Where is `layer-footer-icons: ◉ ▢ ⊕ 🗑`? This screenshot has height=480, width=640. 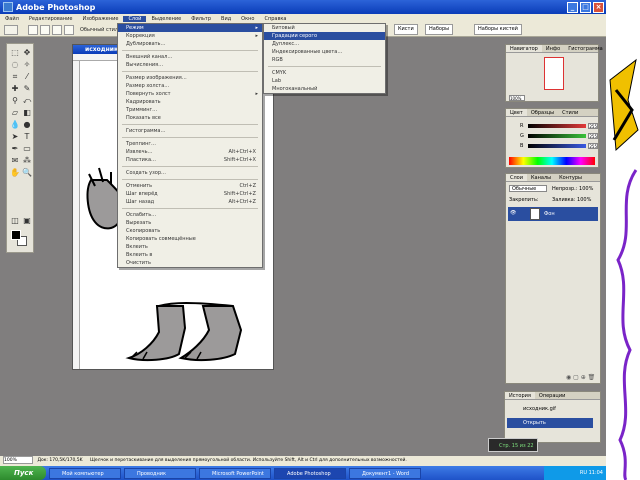 layer-footer-icons: ◉ ▢ ⊕ 🗑 is located at coordinates (580, 377).